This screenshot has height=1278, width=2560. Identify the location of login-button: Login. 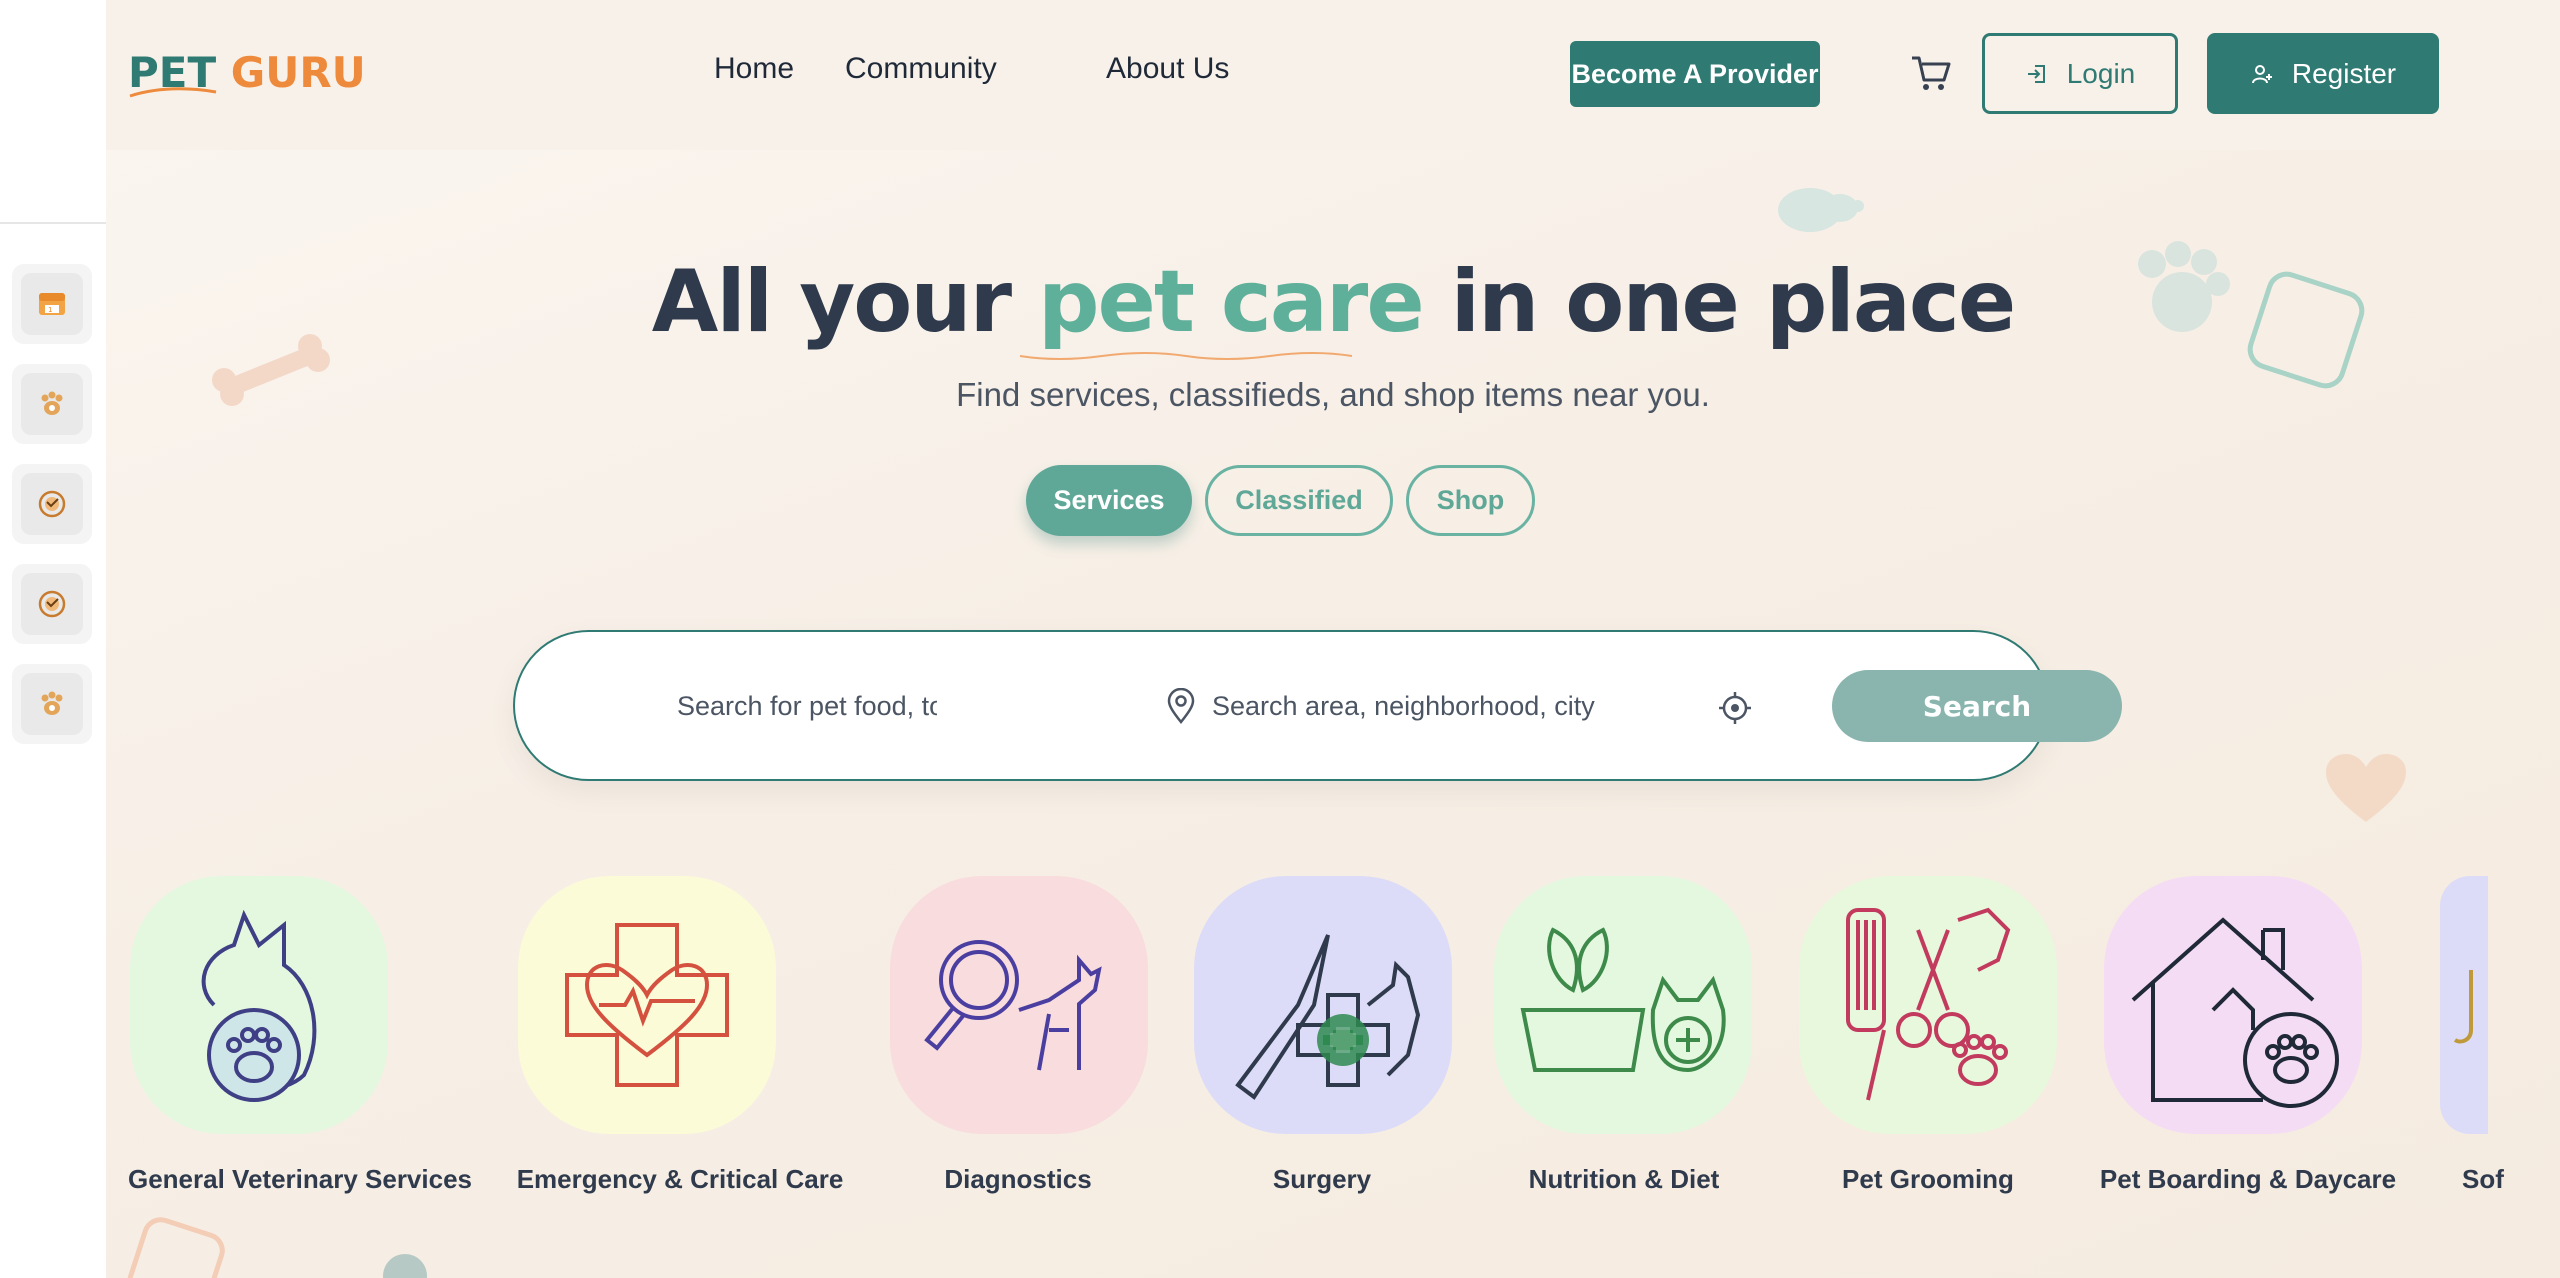
(2080, 73).